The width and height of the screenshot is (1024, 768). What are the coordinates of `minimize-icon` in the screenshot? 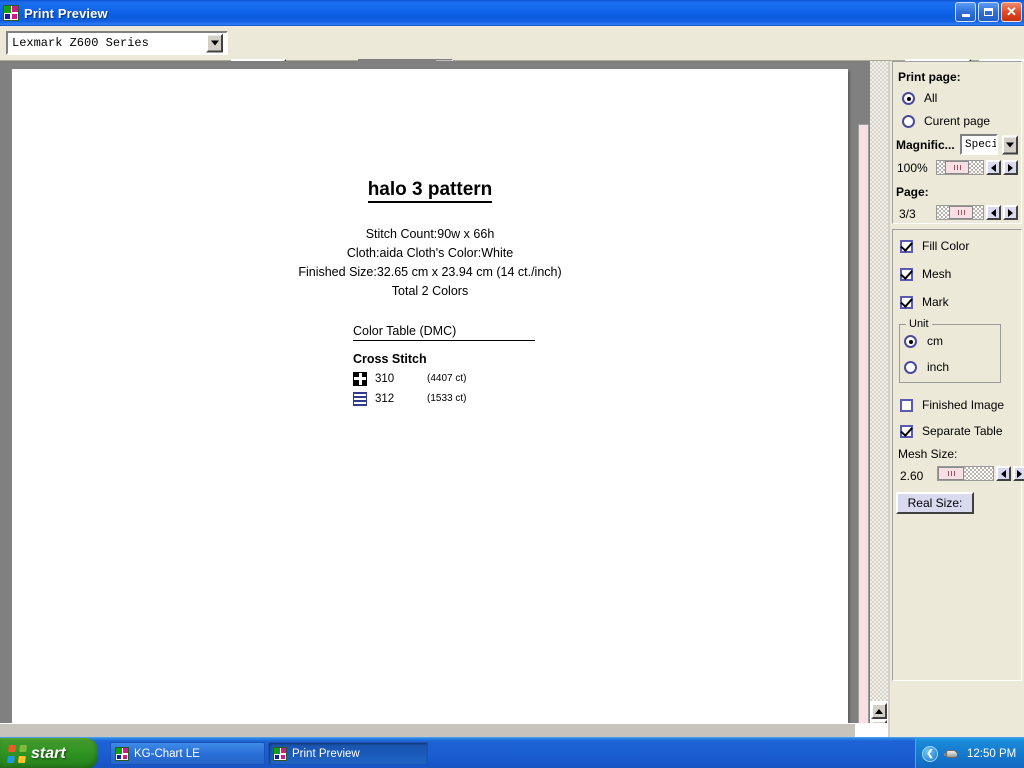 It's located at (965, 15).